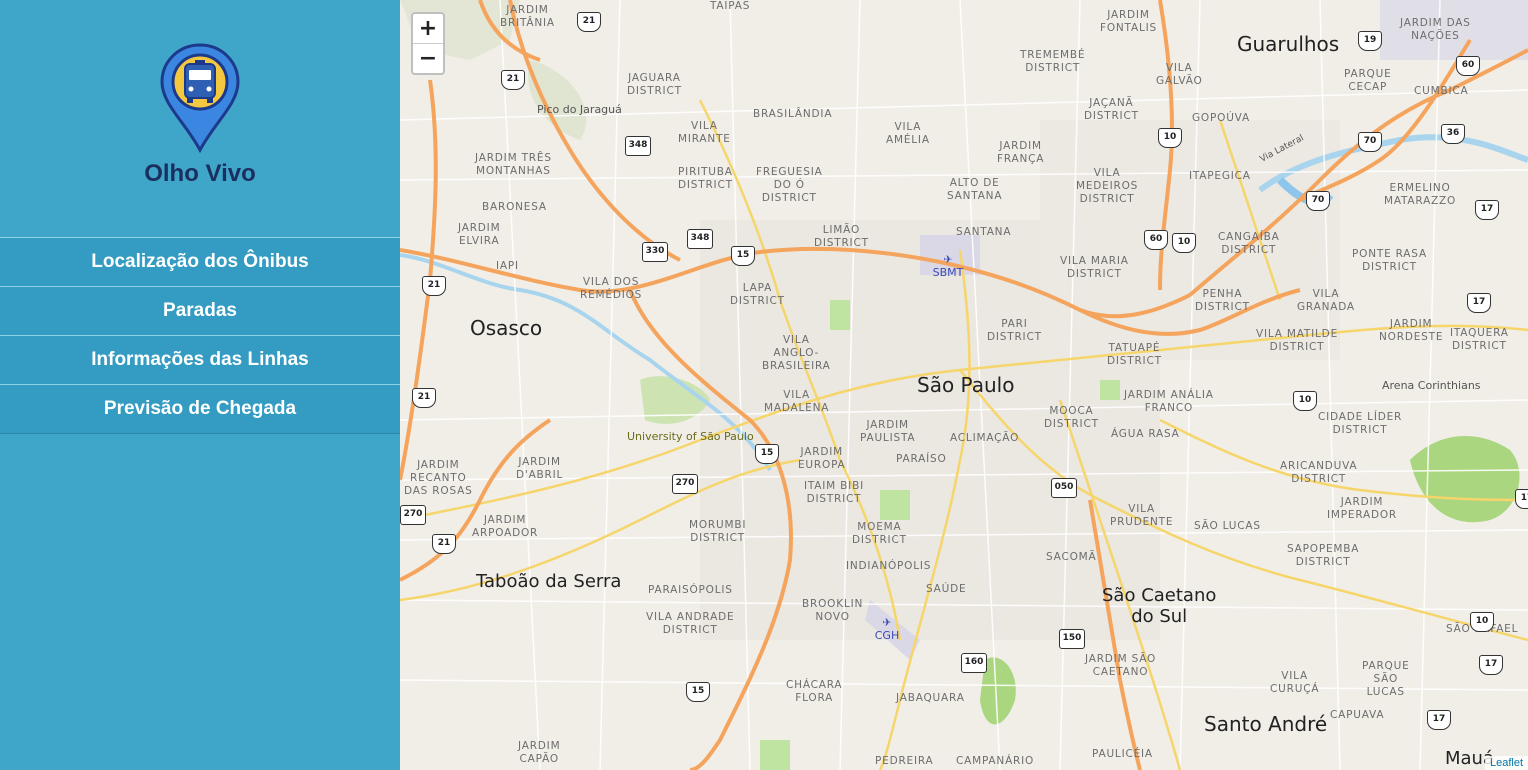  What do you see at coordinates (654, 84) in the screenshot?
I see `district-label: JAGUARA DISTRICT` at bounding box center [654, 84].